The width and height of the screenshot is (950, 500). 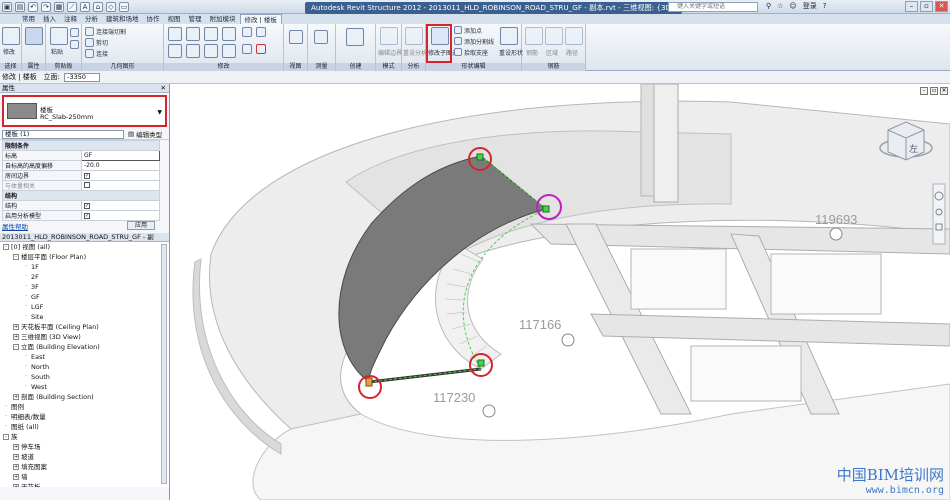 I want to click on tab-home: 常用, so click(x=28, y=19).